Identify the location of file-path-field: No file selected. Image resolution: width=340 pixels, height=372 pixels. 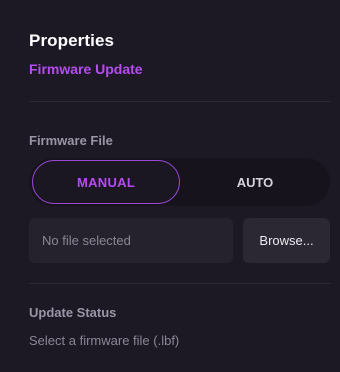
(131, 240).